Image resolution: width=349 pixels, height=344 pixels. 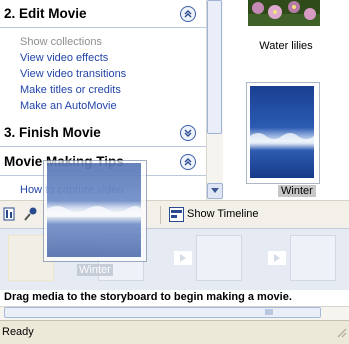 What do you see at coordinates (70, 90) in the screenshot?
I see `make-titles-credits-link: Make titles or credits` at bounding box center [70, 90].